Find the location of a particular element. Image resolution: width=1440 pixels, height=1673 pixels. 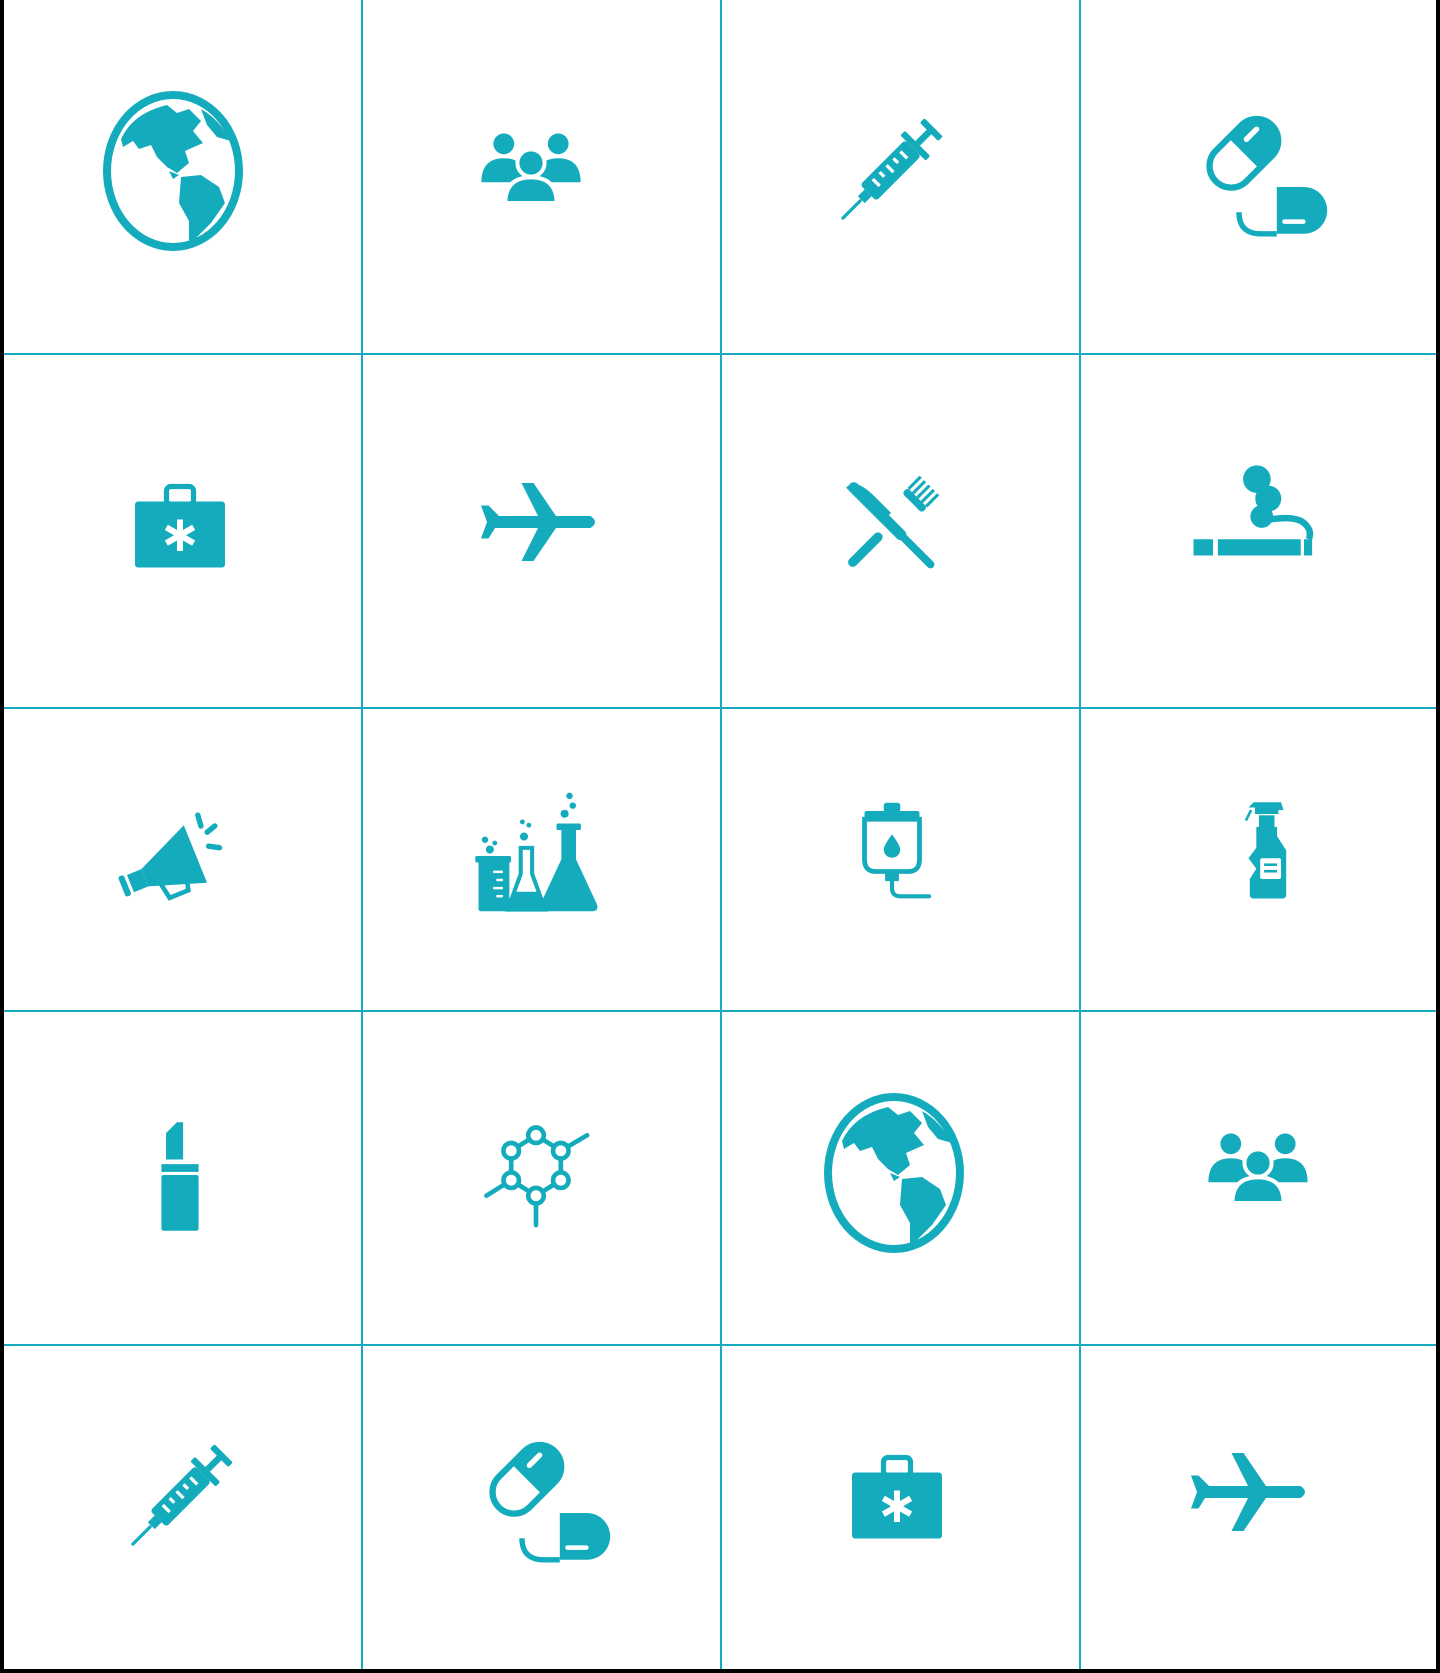

iv-drip-bag-icon is located at coordinates (896, 850).